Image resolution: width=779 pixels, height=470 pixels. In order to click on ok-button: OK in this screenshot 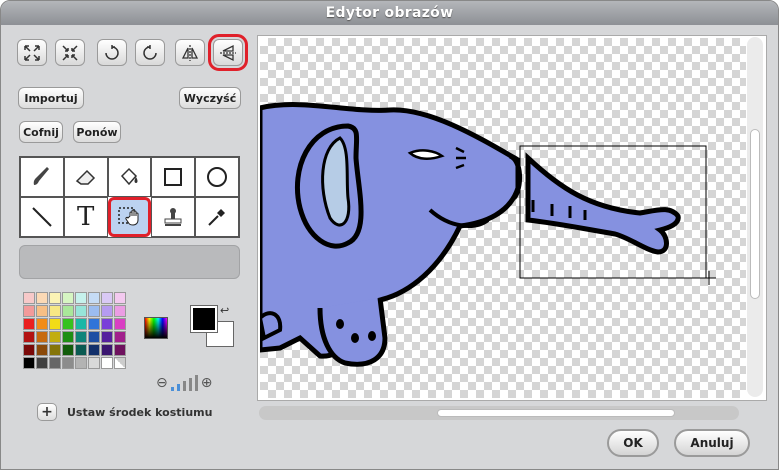, I will do `click(633, 443)`.